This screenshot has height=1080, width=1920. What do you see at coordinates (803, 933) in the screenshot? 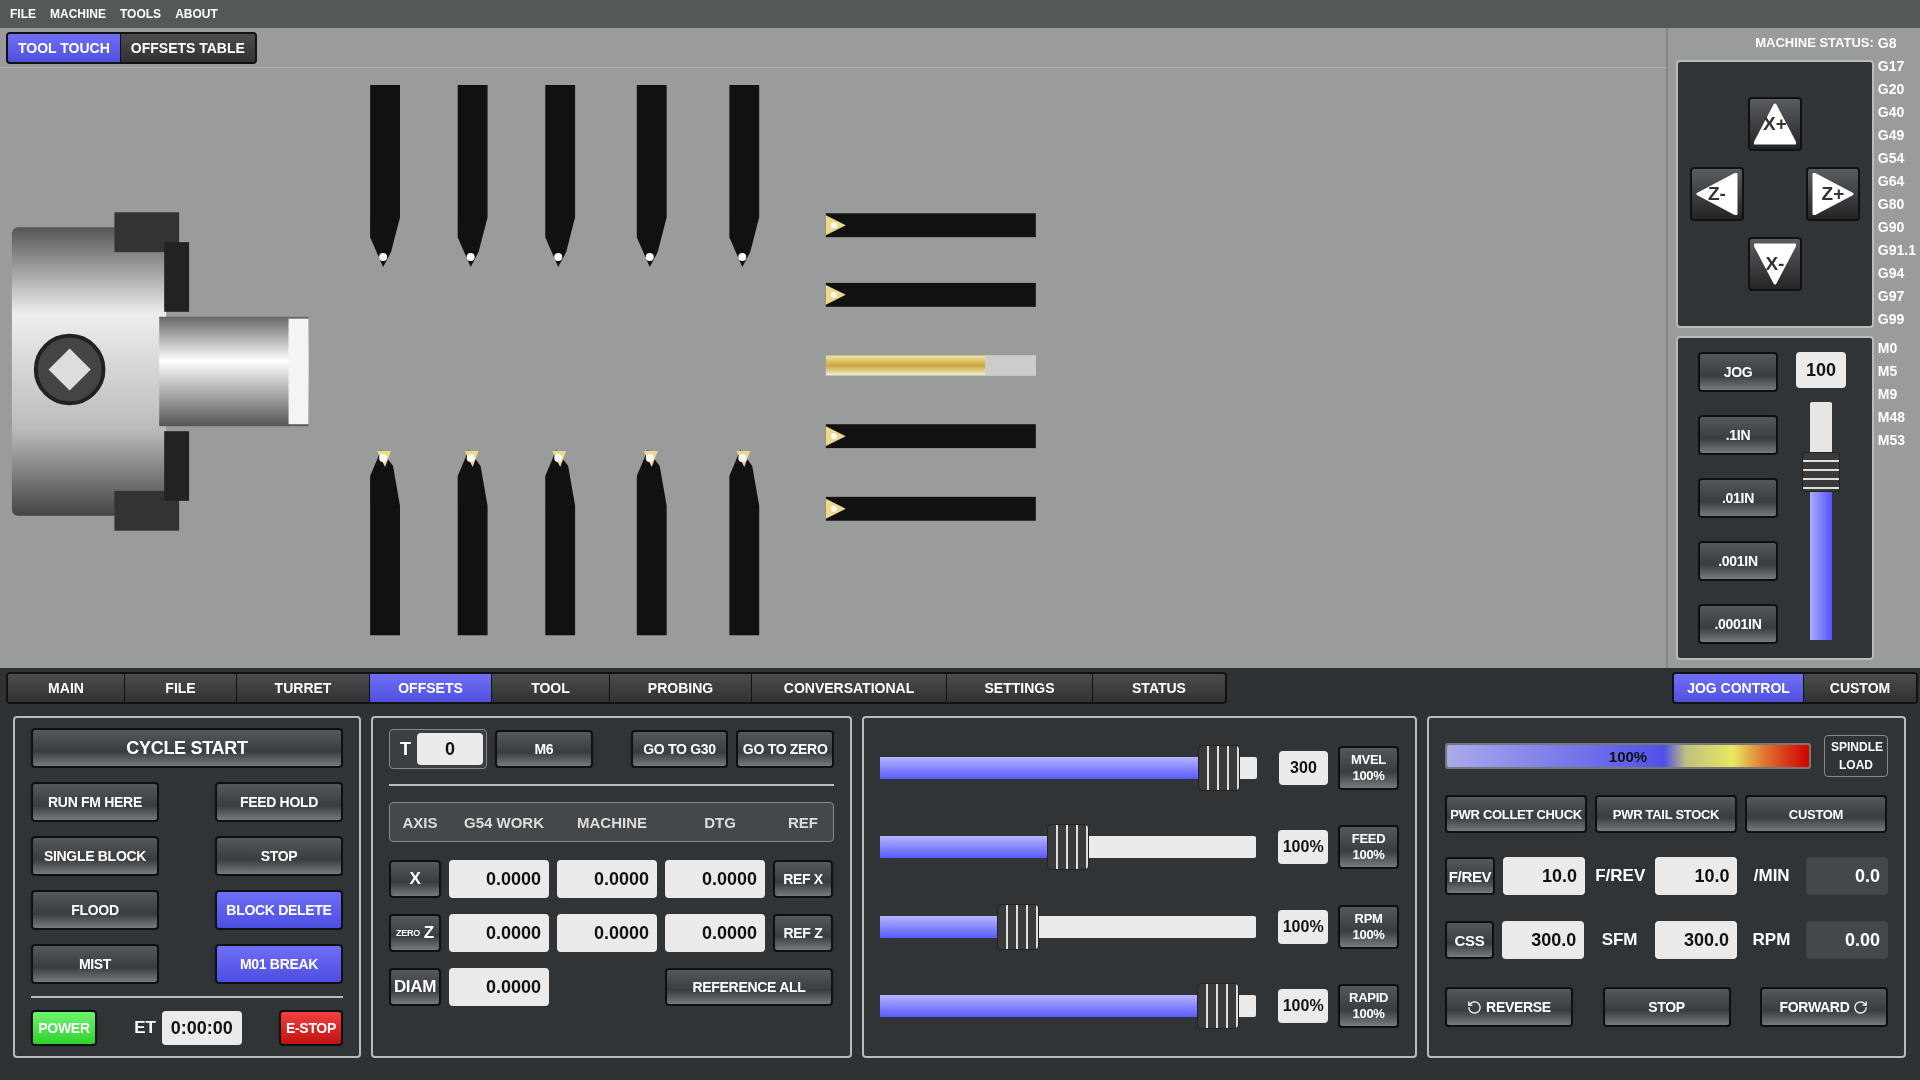
I see `ref-button: REF Z` at bounding box center [803, 933].